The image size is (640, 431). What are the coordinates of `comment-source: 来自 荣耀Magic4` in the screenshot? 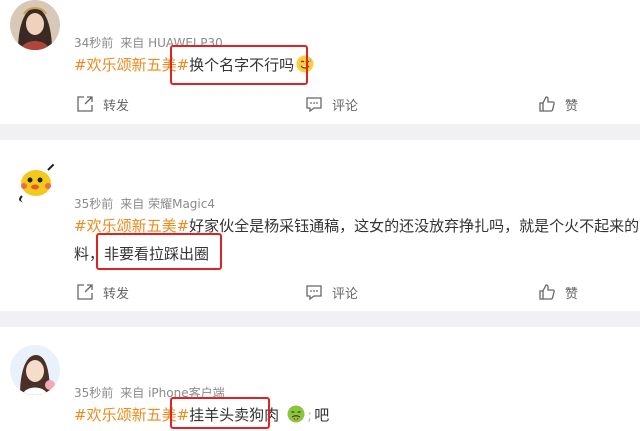 It's located at (167, 204).